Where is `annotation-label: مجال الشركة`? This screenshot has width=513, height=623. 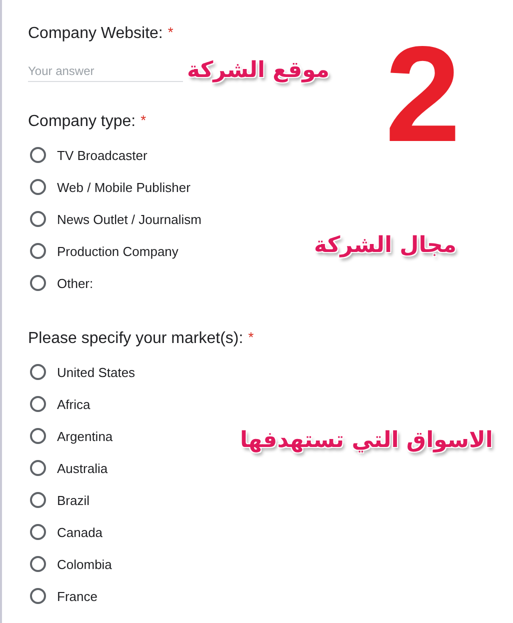 annotation-label: مجال الشركة is located at coordinates (385, 246).